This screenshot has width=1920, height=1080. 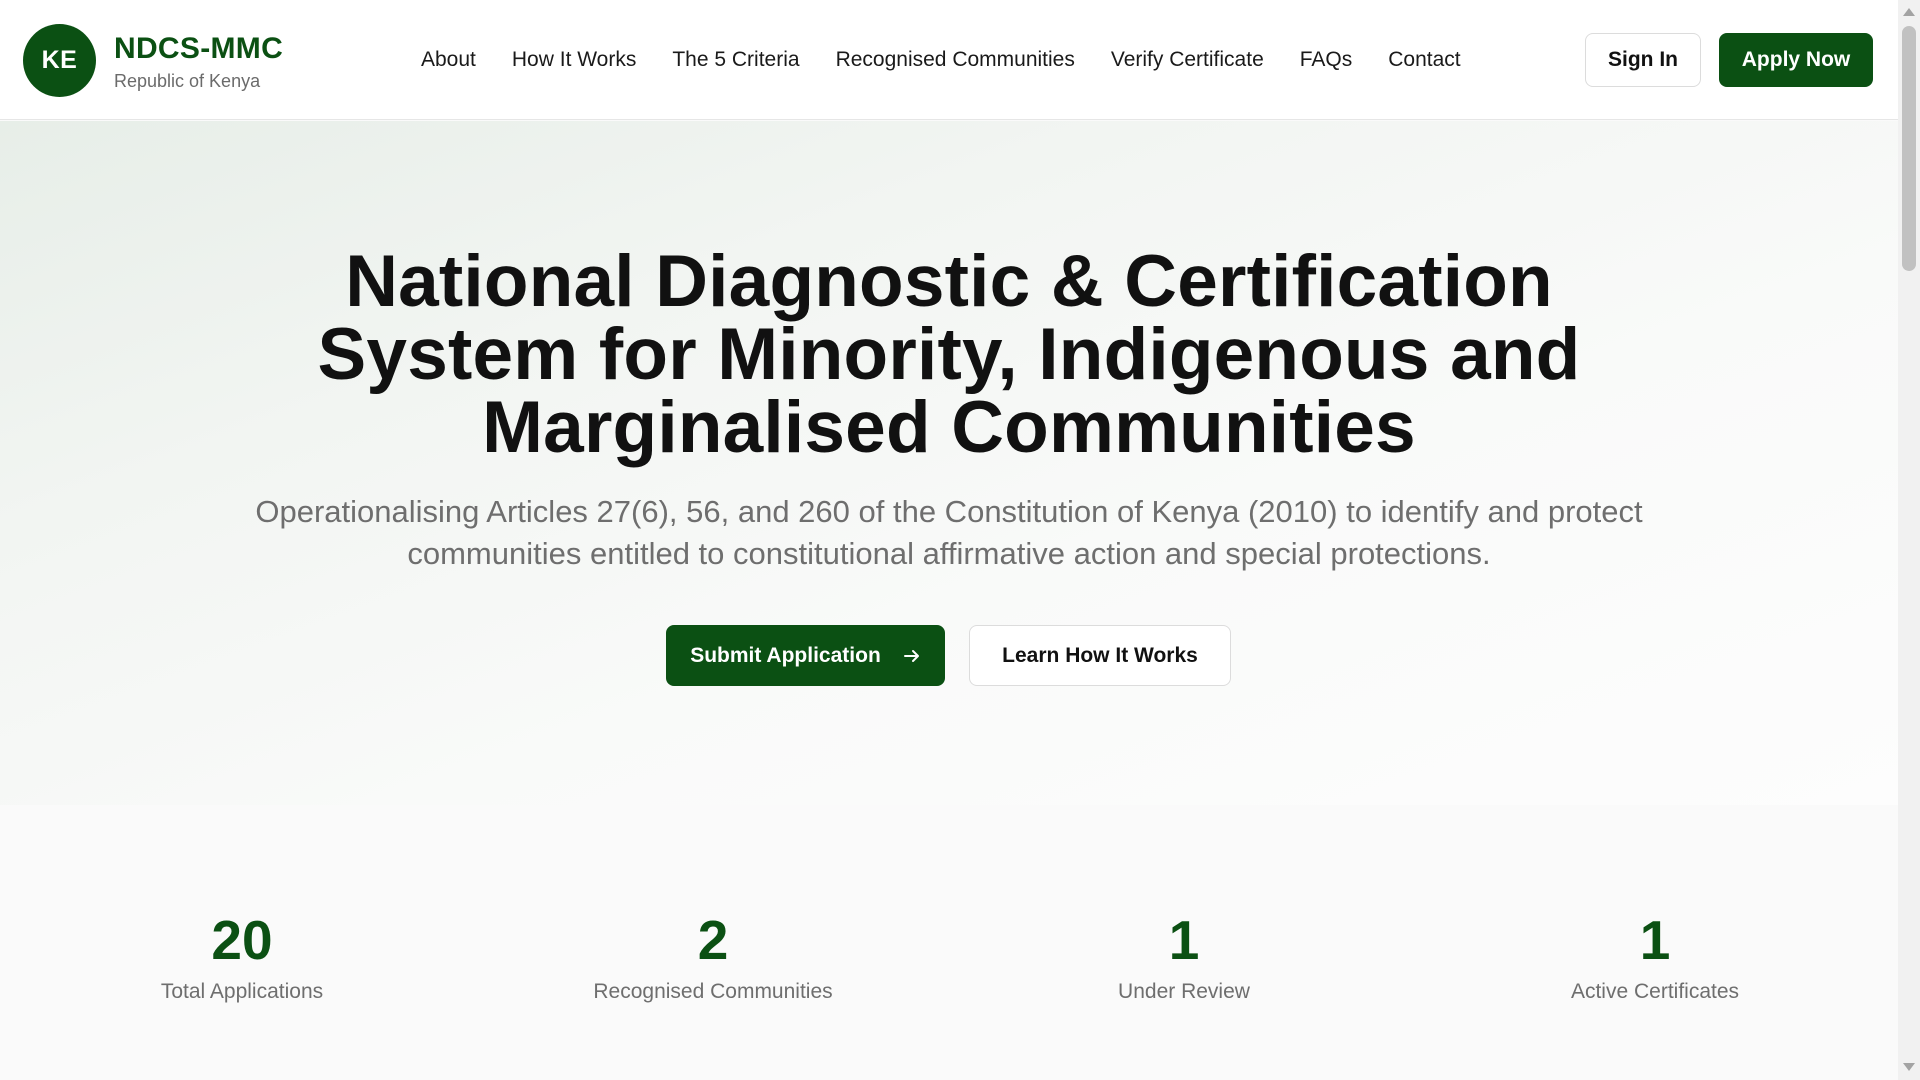 I want to click on brand-subtitle: Republic of Kenya, so click(x=187, y=81).